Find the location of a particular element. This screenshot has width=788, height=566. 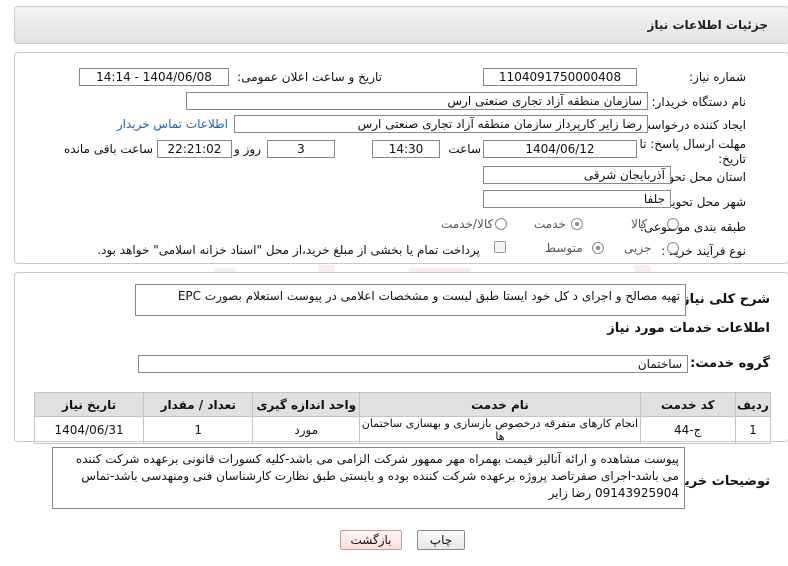

category-option-service: خدمت is located at coordinates (550, 224).